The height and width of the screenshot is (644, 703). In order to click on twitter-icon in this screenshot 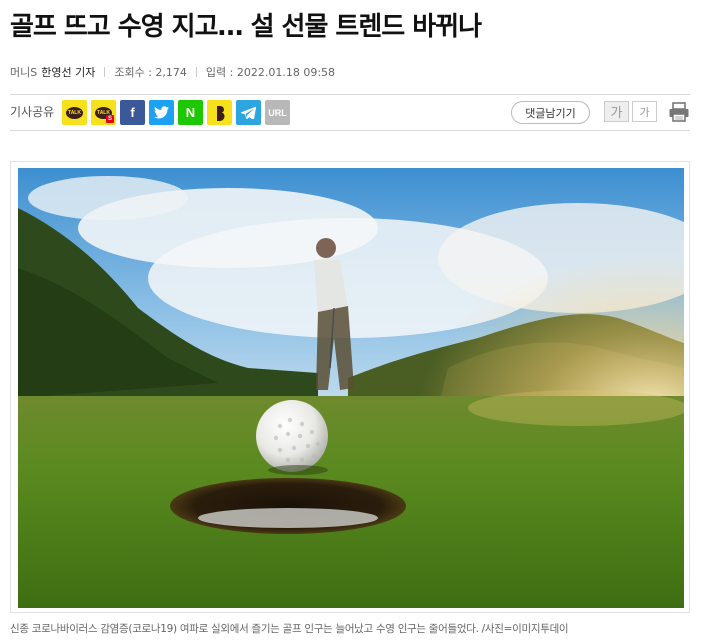, I will do `click(161, 112)`.